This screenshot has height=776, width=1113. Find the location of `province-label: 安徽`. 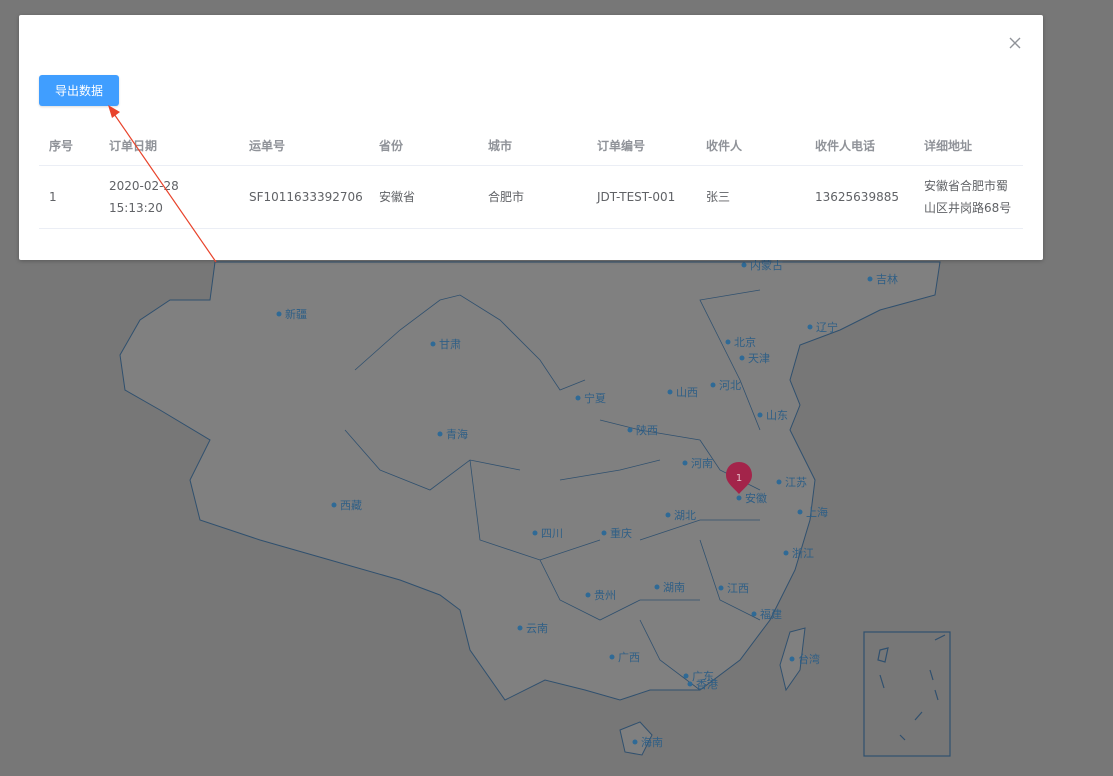

province-label: 安徽 is located at coordinates (756, 498).